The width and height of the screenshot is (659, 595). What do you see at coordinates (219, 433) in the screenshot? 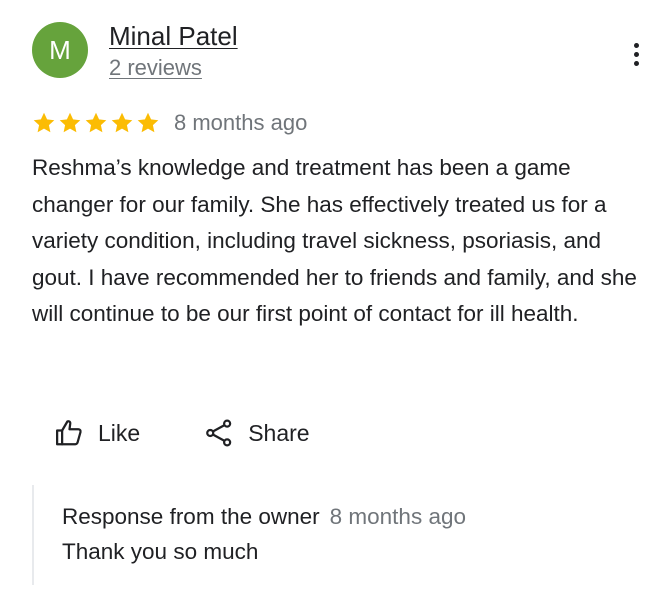
I see `share-icon` at bounding box center [219, 433].